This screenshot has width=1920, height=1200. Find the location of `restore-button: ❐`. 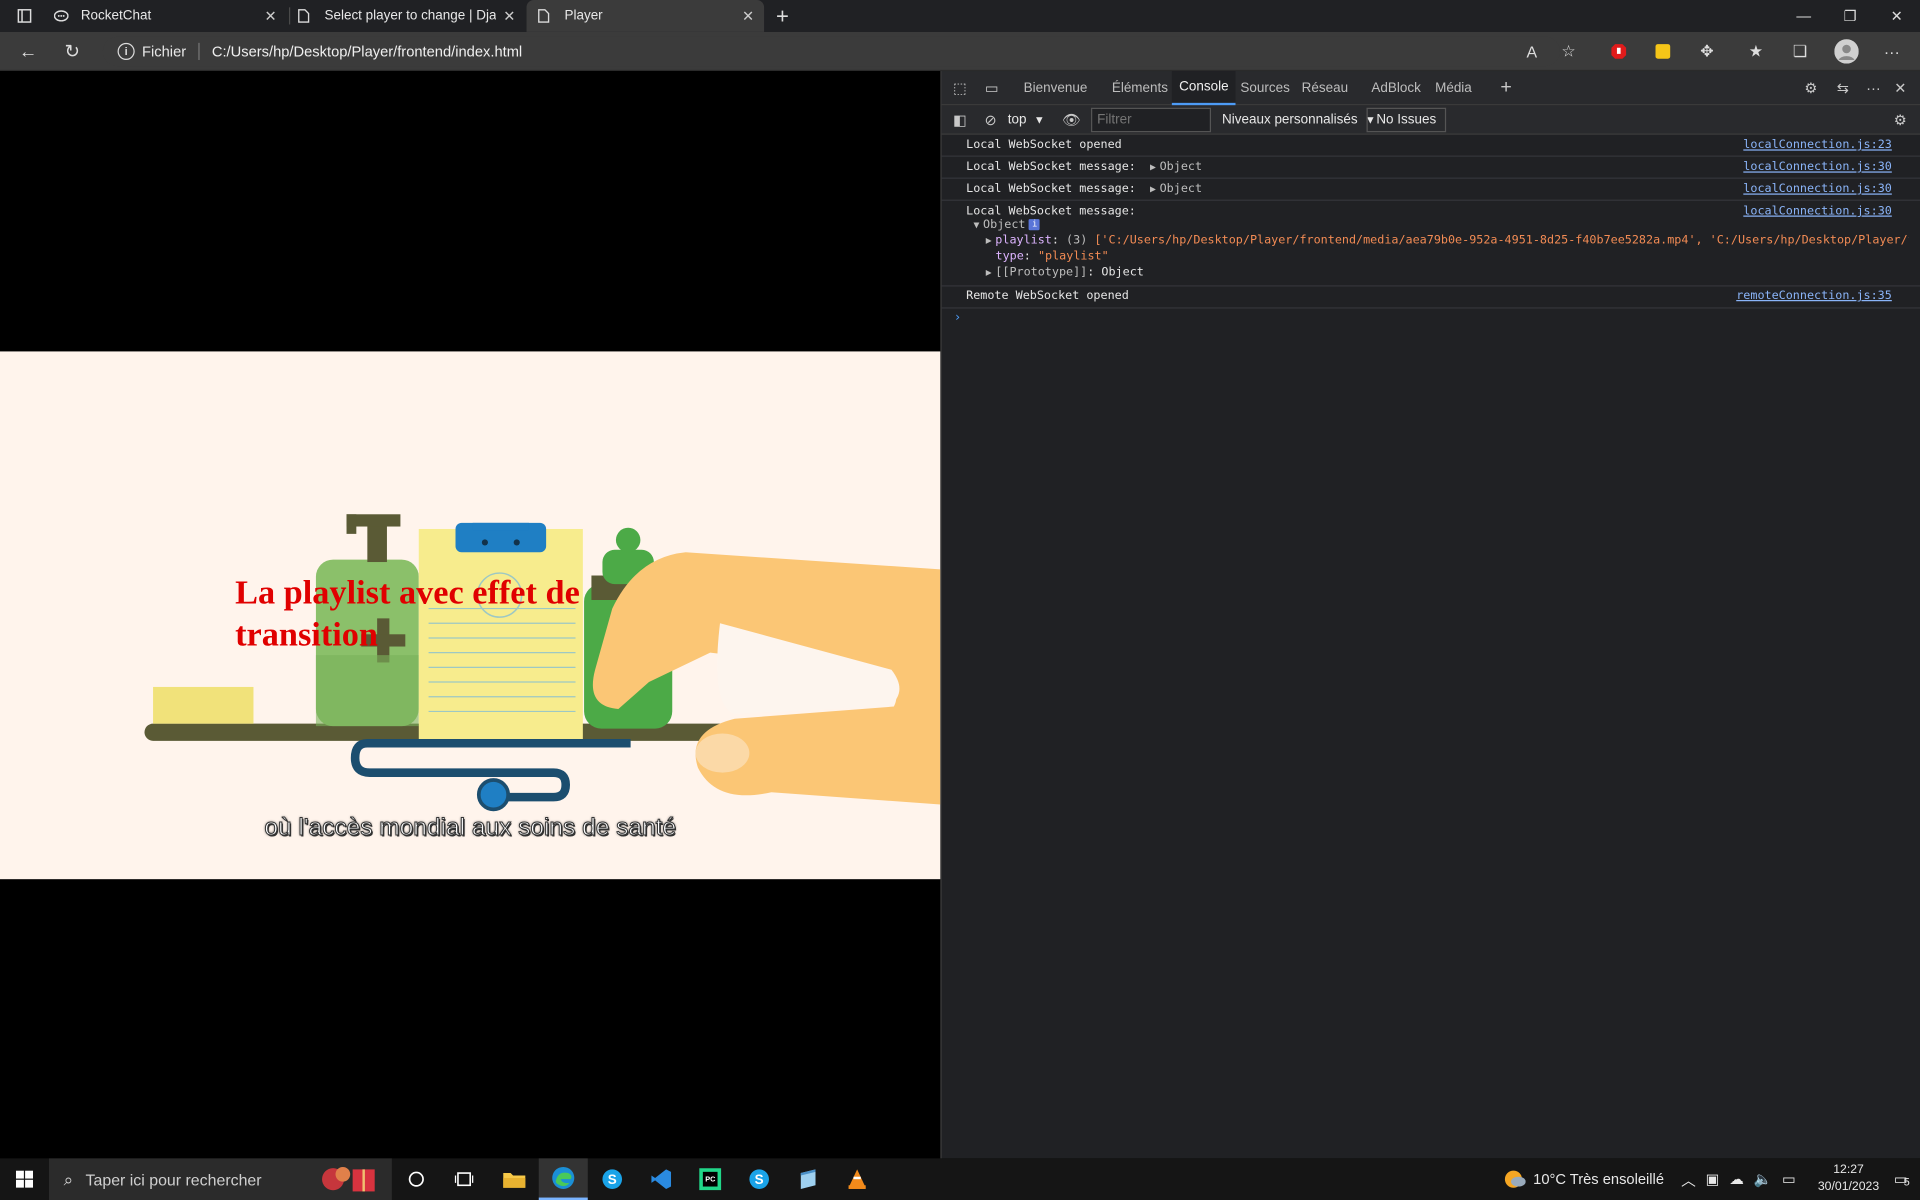

restore-button: ❐ is located at coordinates (1850, 16).